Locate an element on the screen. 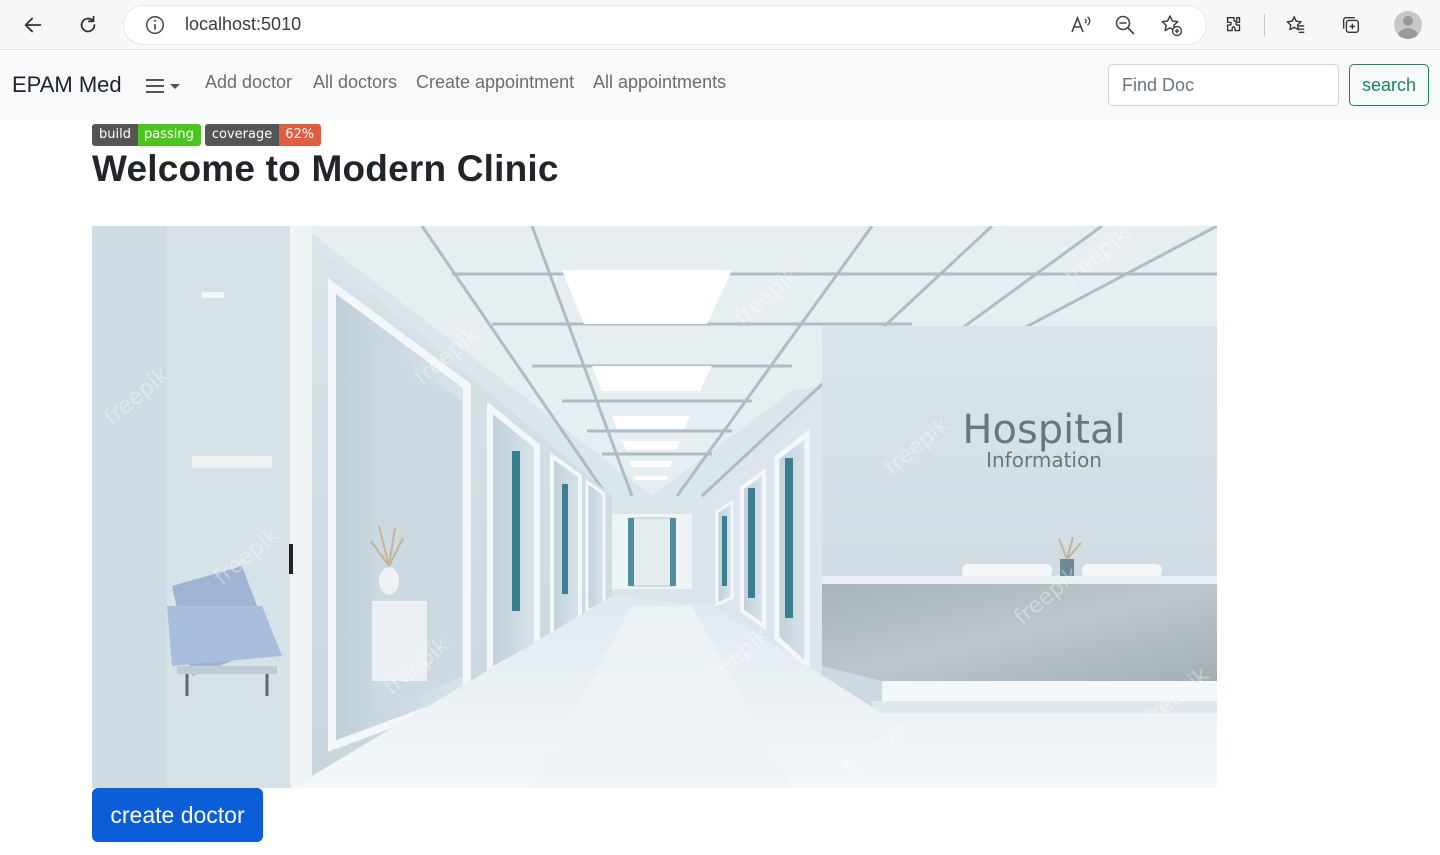 This screenshot has width=1440, height=855. favorites-icon is located at coordinates (1296, 25).